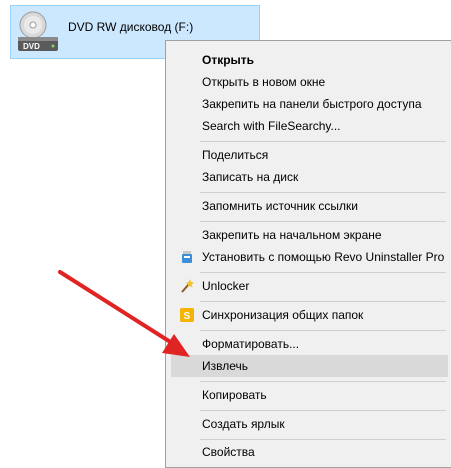 Image resolution: width=451 pixels, height=468 pixels. I want to click on menu-item-open-new-window: Открыть в новом окне, so click(309, 82).